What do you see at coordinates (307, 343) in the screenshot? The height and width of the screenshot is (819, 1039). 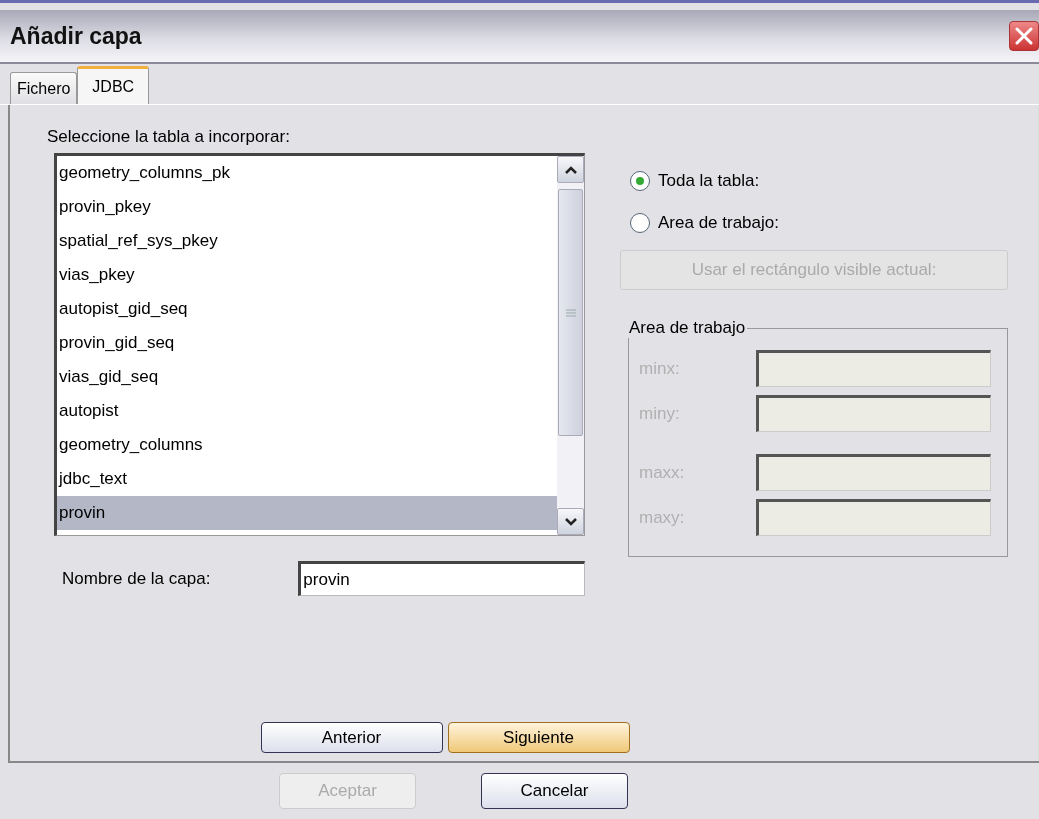 I see `table-list-item: provin_gid_seq` at bounding box center [307, 343].